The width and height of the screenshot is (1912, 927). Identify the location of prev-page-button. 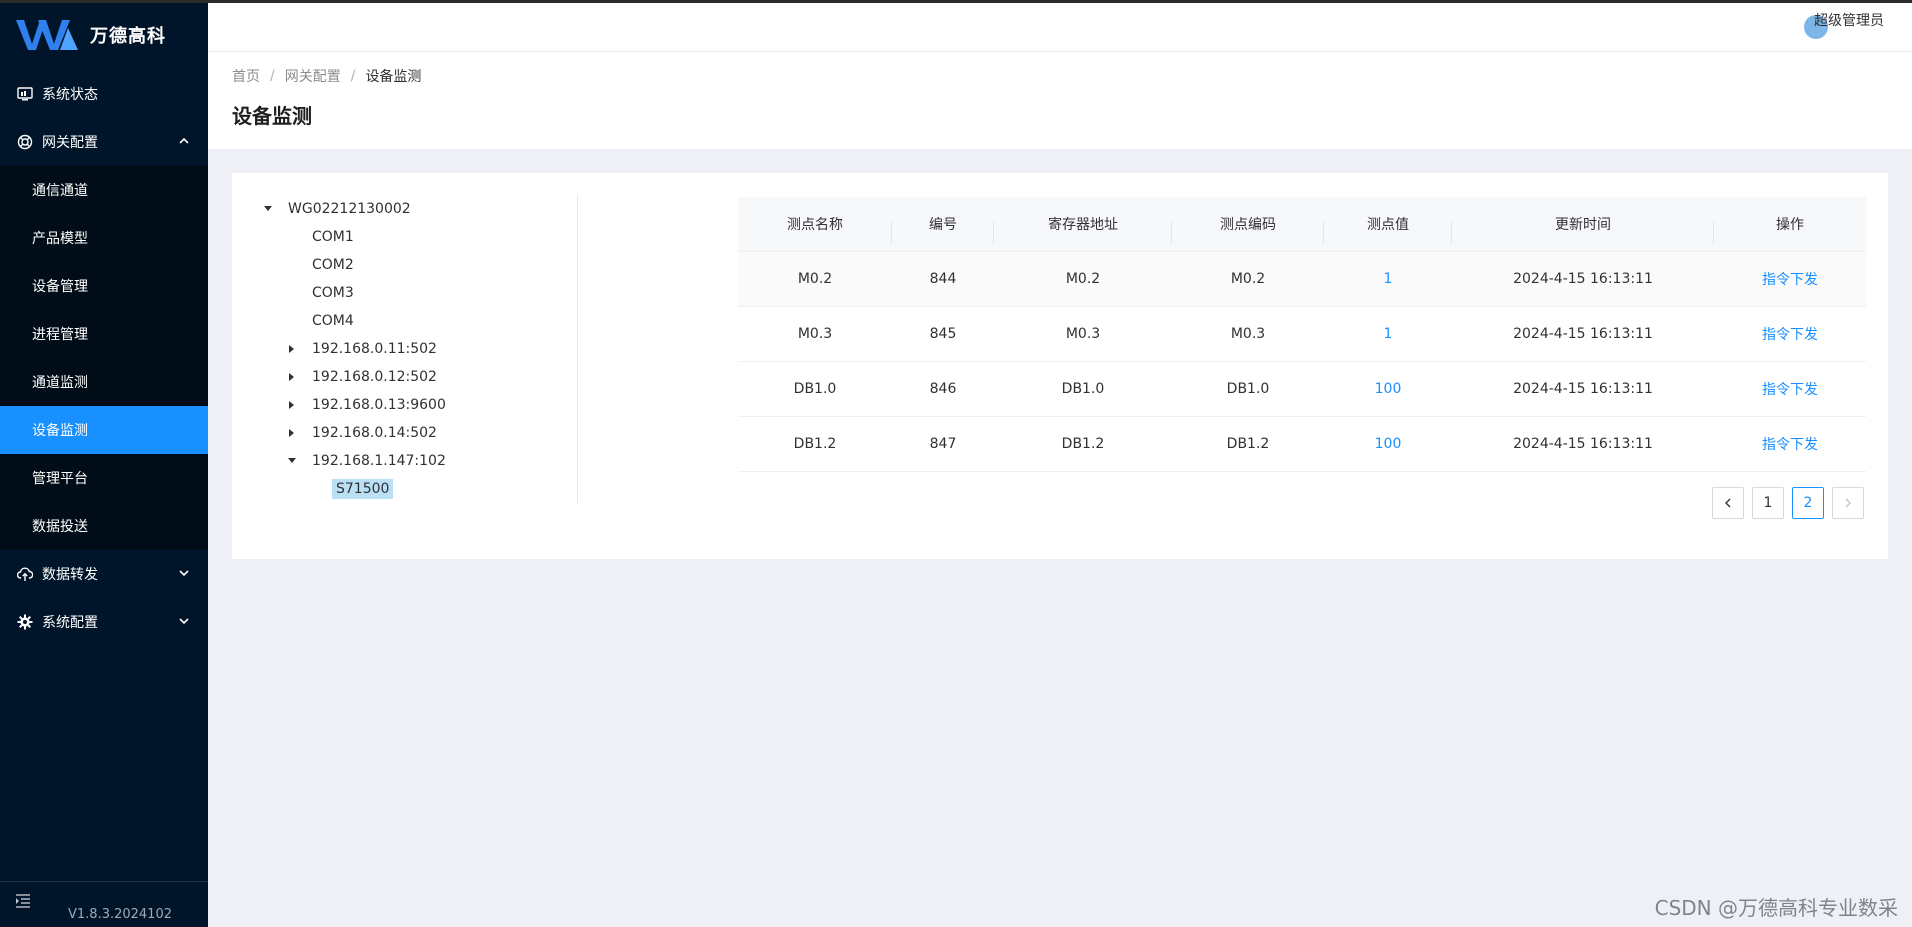
(1728, 503).